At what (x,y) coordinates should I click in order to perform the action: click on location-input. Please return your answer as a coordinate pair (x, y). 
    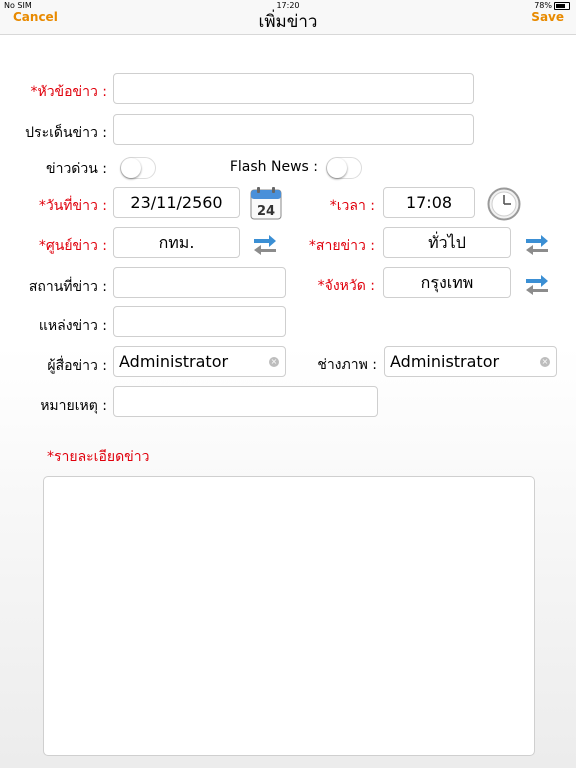
    Looking at the image, I should click on (199, 282).